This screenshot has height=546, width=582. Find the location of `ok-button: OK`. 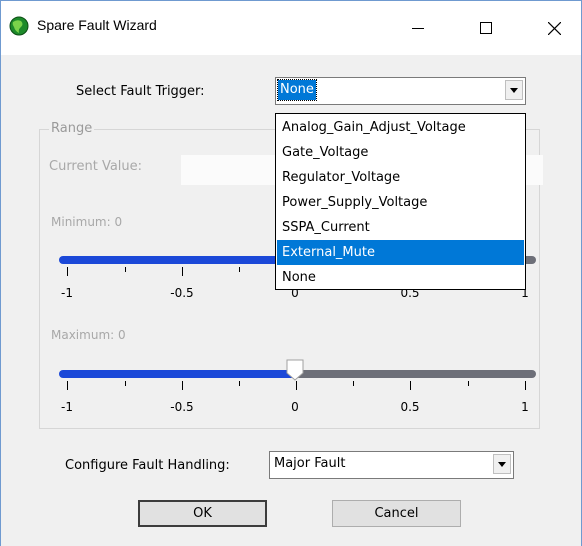

ok-button: OK is located at coordinates (202, 513).